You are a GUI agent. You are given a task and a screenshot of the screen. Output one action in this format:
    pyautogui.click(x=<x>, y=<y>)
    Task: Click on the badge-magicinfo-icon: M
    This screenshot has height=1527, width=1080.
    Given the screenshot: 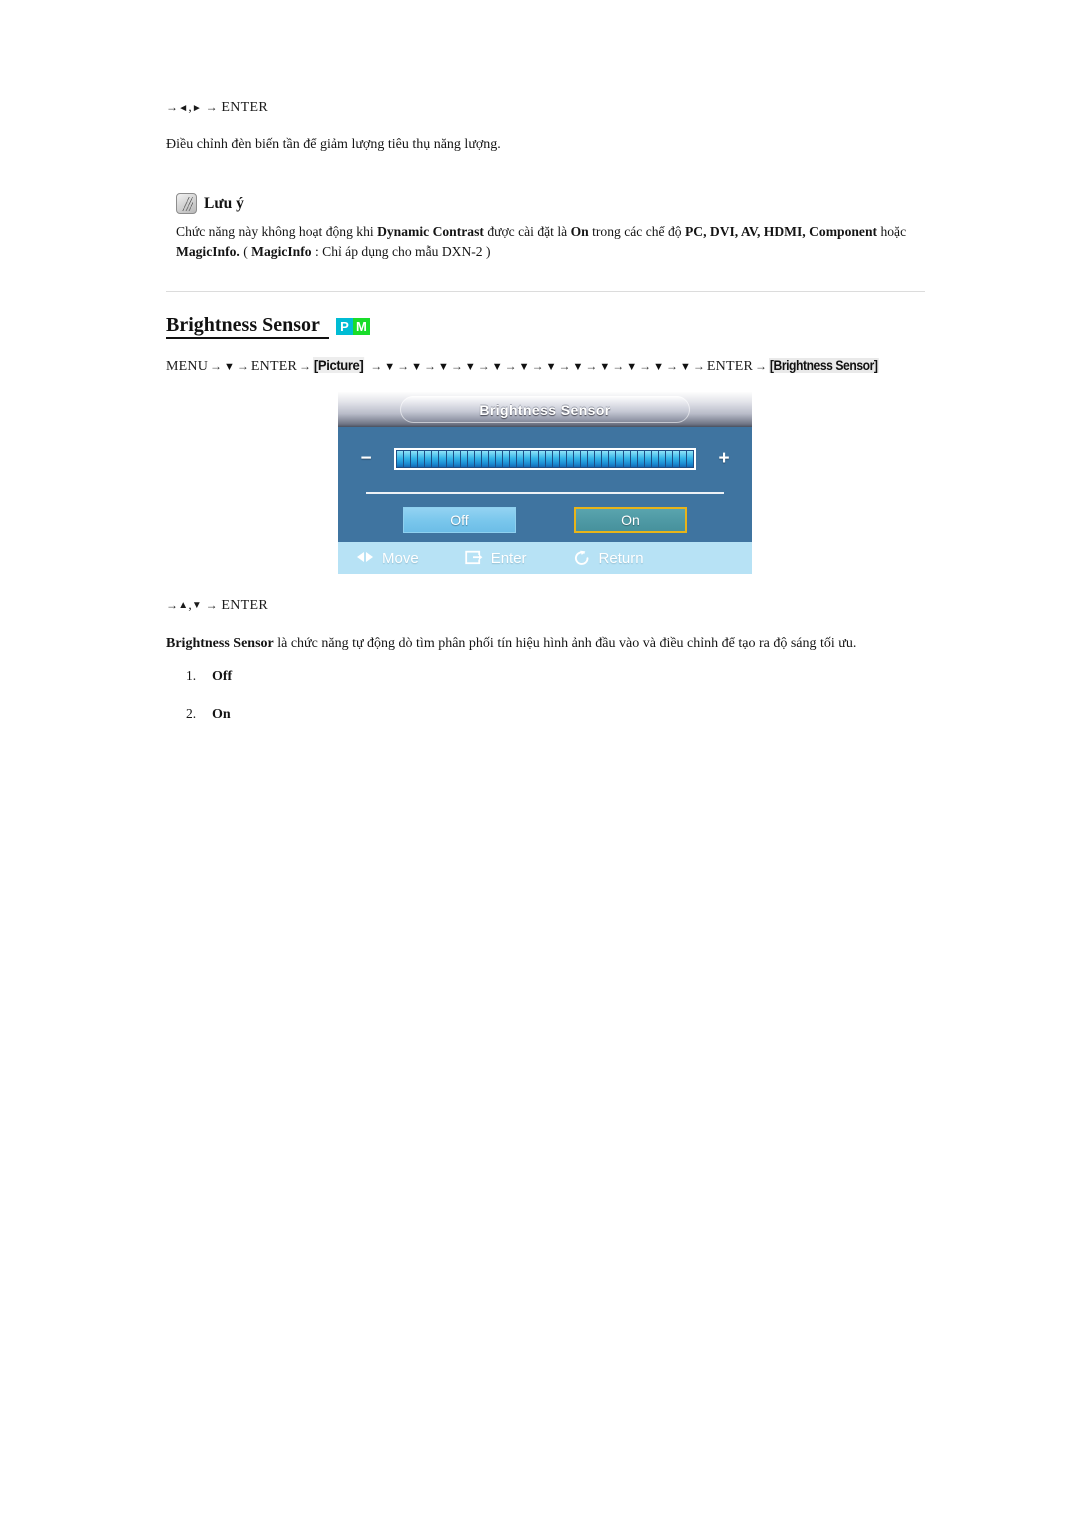 What is the action you would take?
    pyautogui.click(x=361, y=326)
    